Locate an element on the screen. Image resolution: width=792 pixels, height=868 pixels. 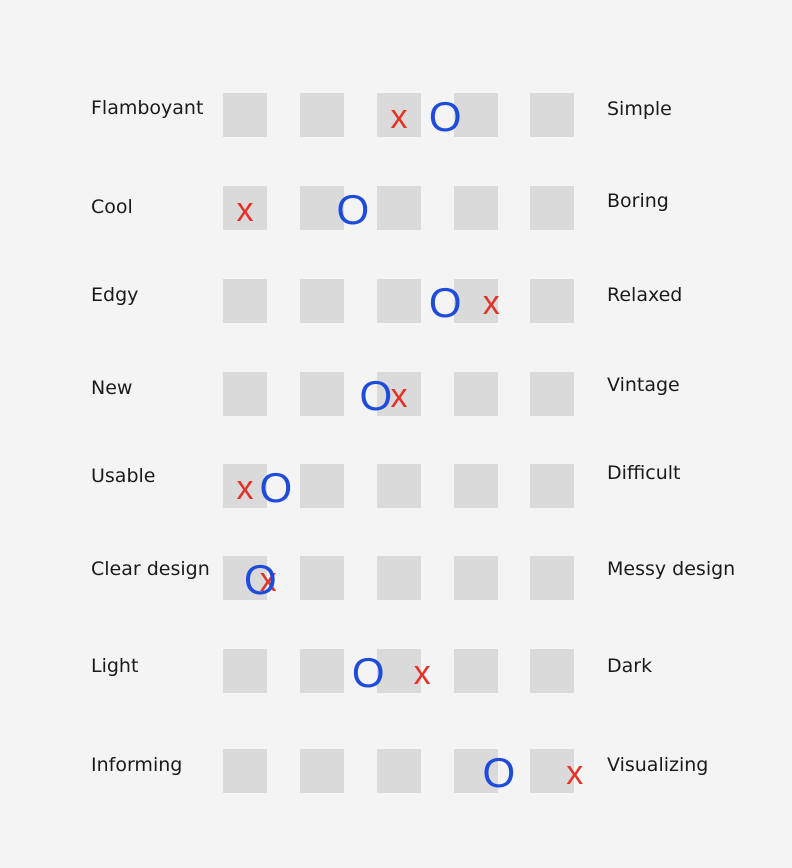
right-label-messy-design: Messy design is located at coordinates (671, 569).